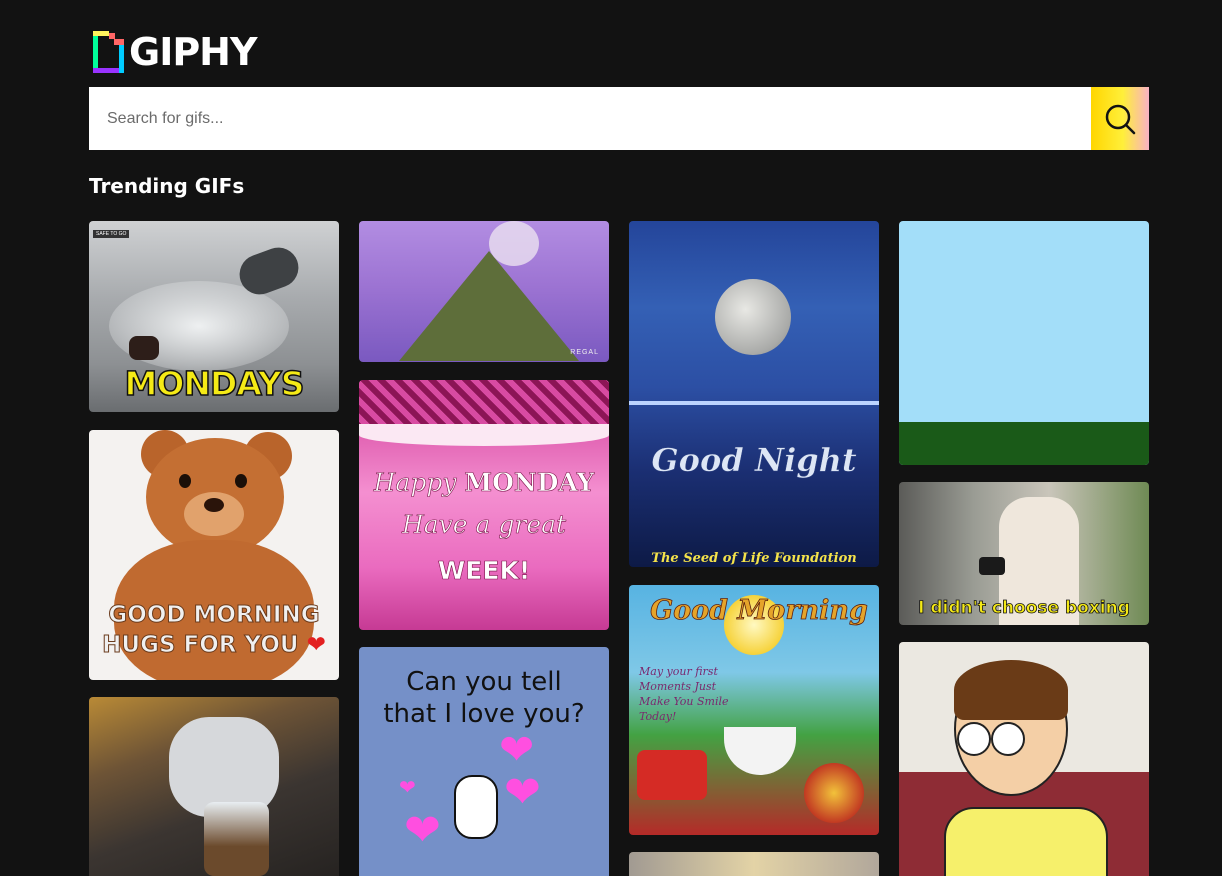  I want to click on gif-coffee, so click(214, 786).